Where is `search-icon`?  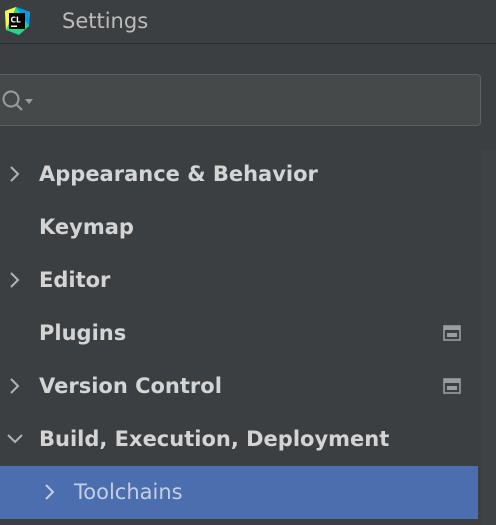 search-icon is located at coordinates (19, 101).